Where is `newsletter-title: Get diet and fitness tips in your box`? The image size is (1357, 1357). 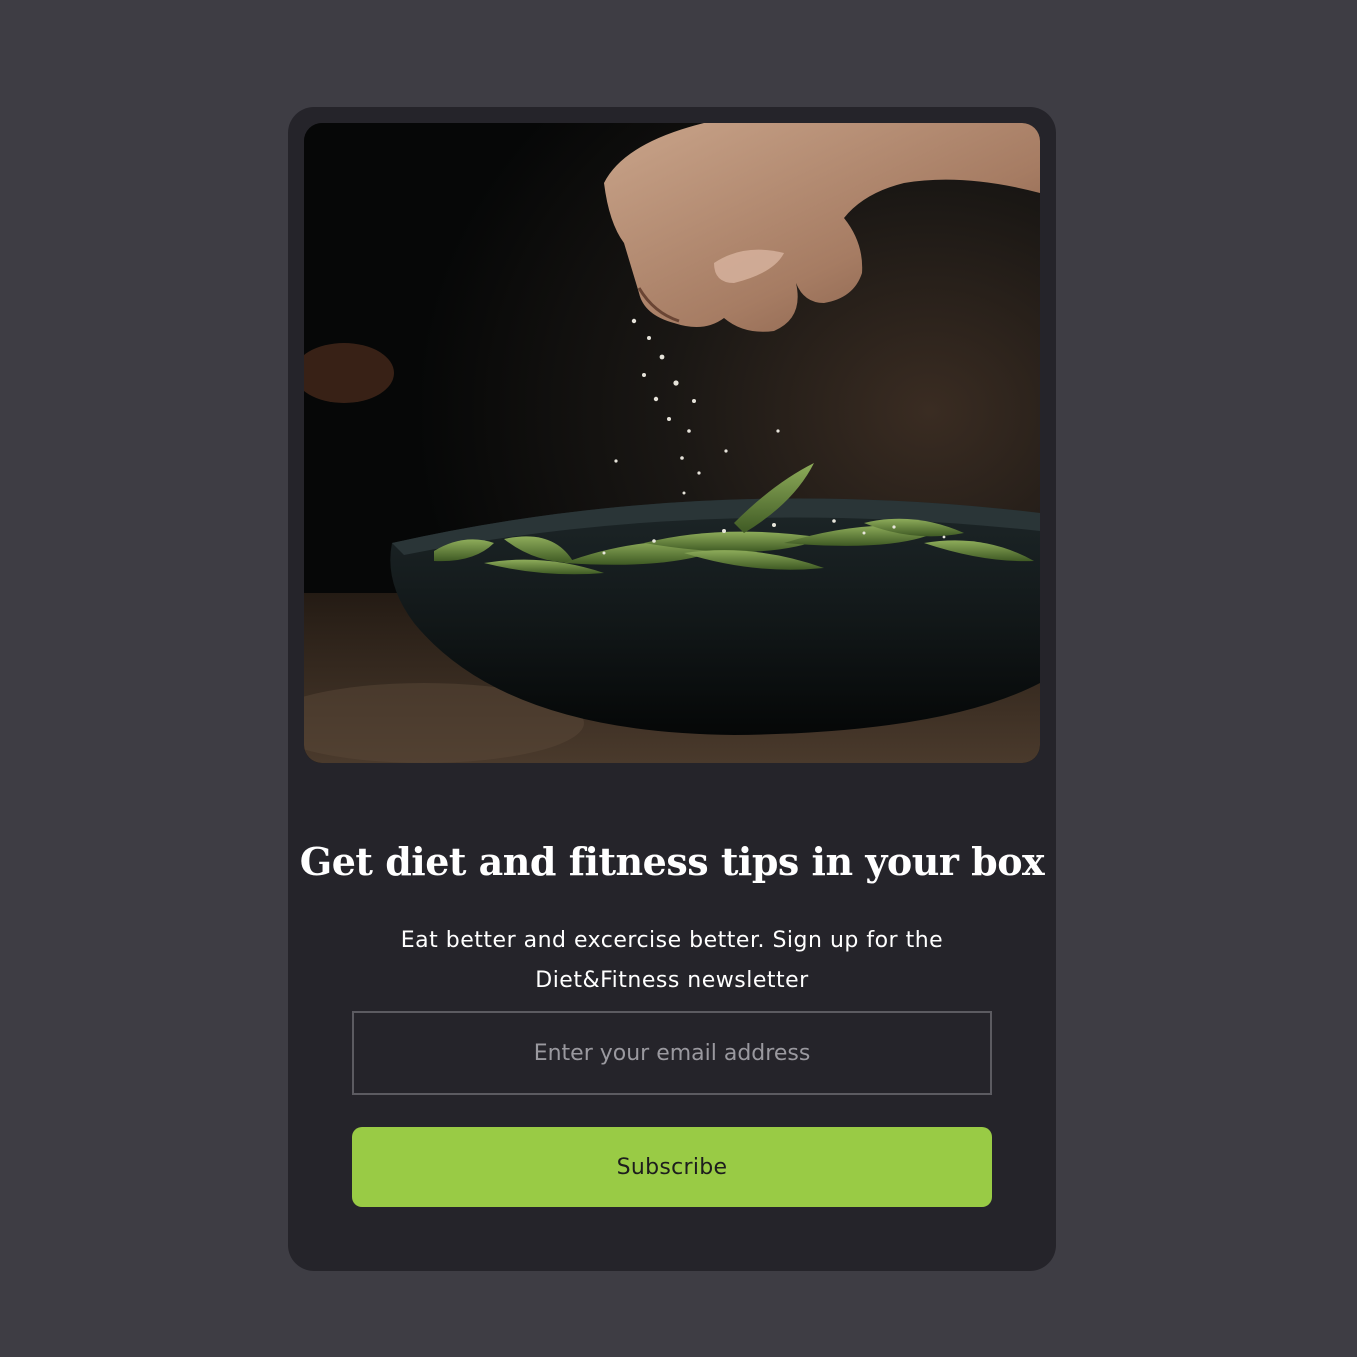
newsletter-title: Get diet and fitness tips in your box is located at coordinates (672, 862).